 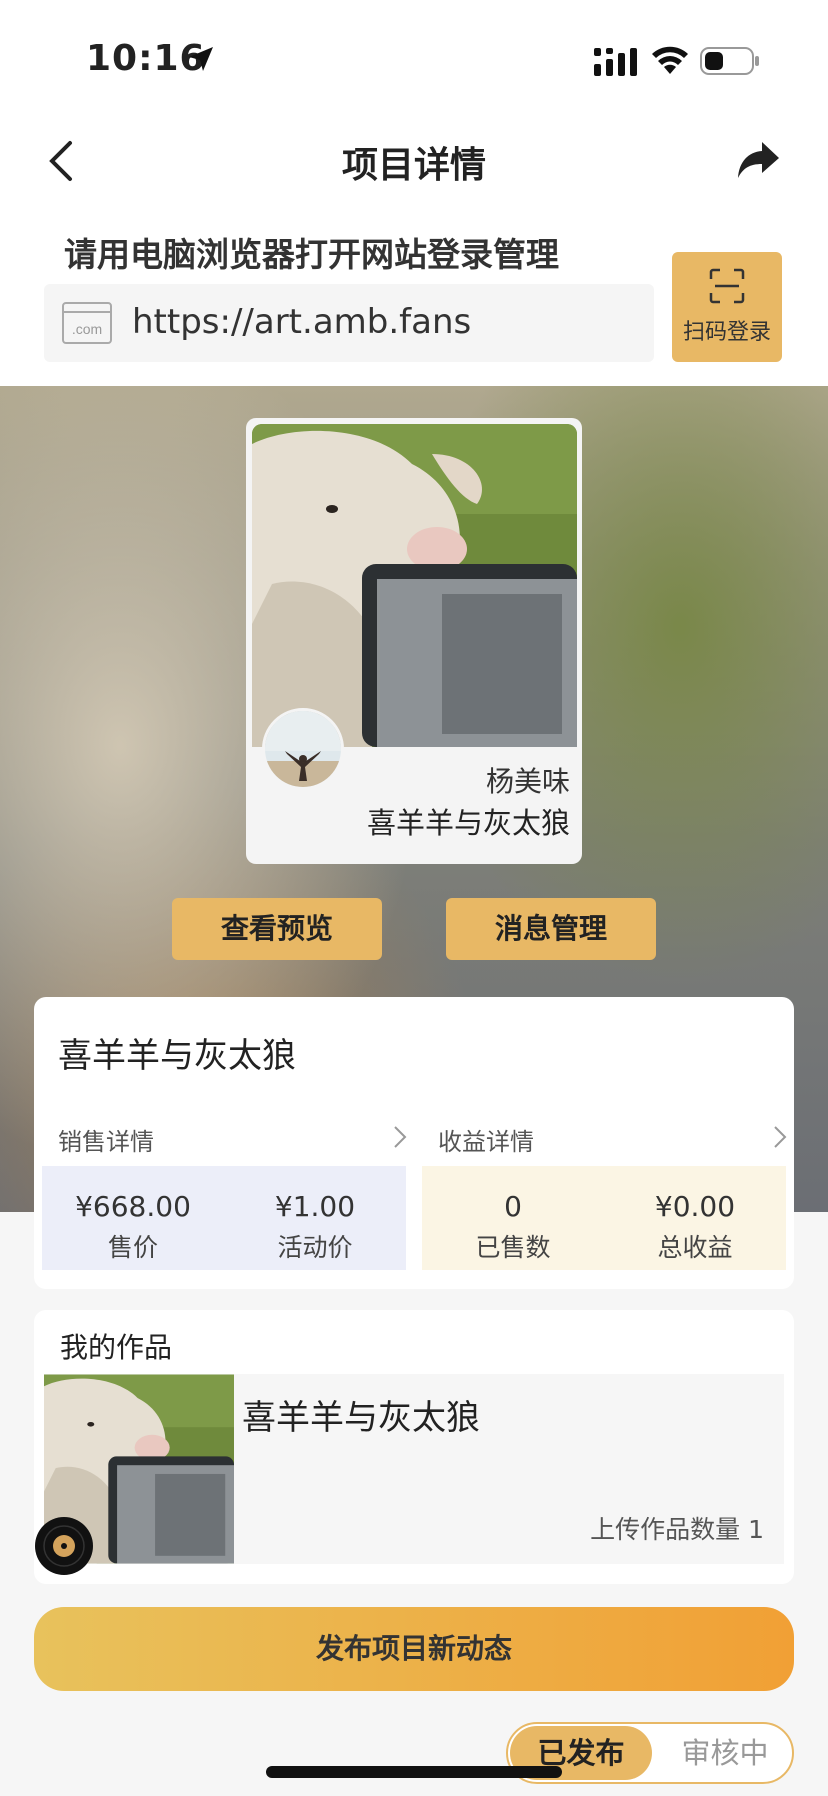 I want to click on wifi-icon, so click(x=670, y=60).